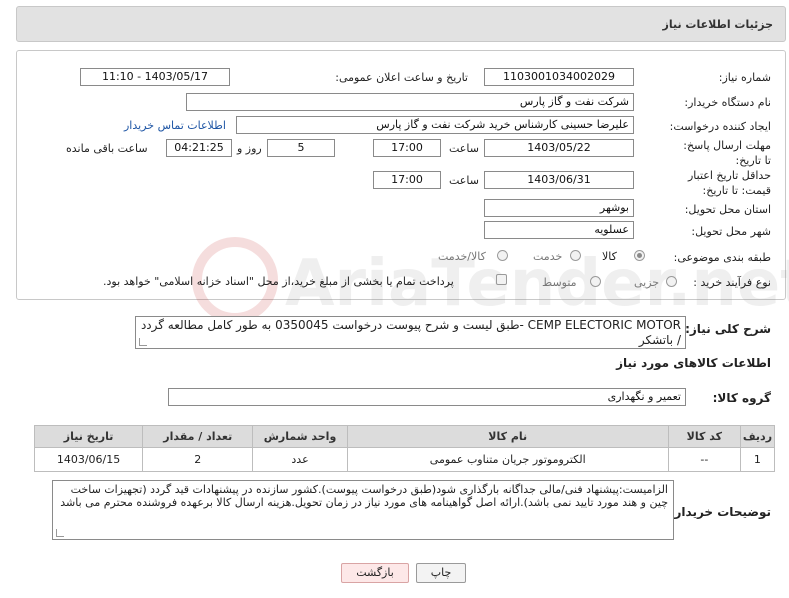 This screenshot has height=598, width=789. I want to click on category-radio-goods, so click(639, 255).